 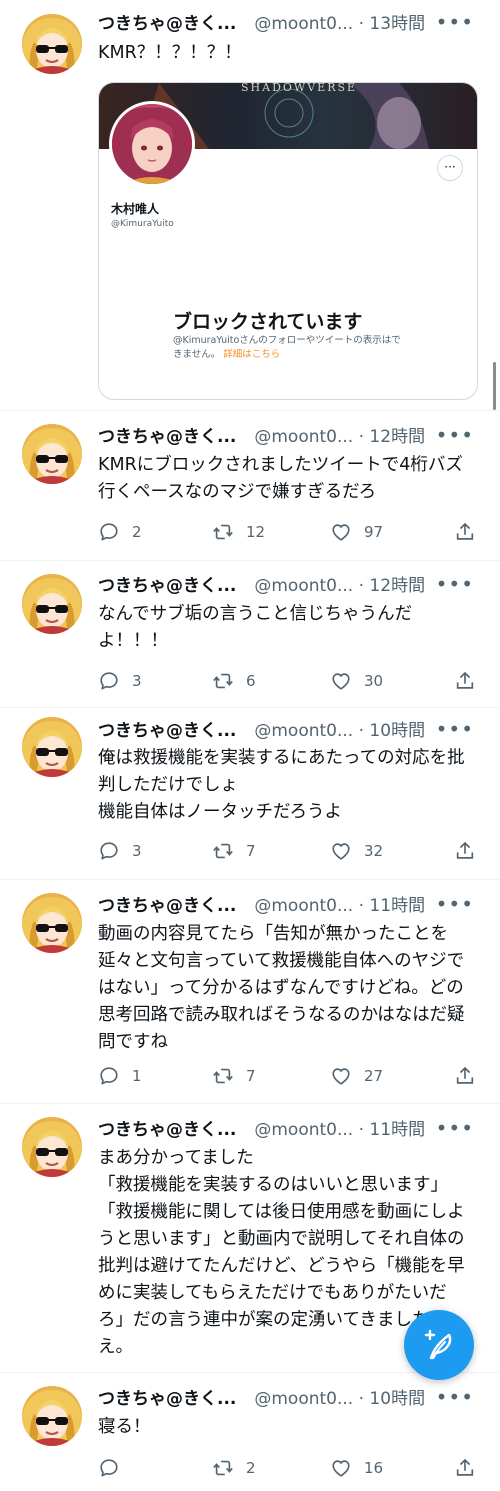 What do you see at coordinates (392, 24) in the screenshot?
I see `timestamp: · 13時間` at bounding box center [392, 24].